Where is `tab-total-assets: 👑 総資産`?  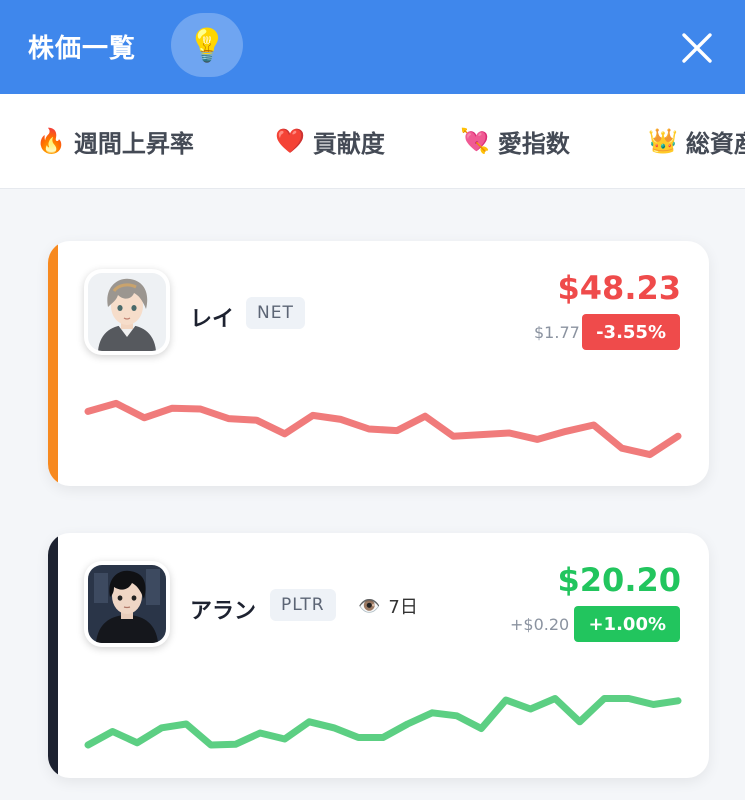 tab-total-assets: 👑 総資産 is located at coordinates (696, 141).